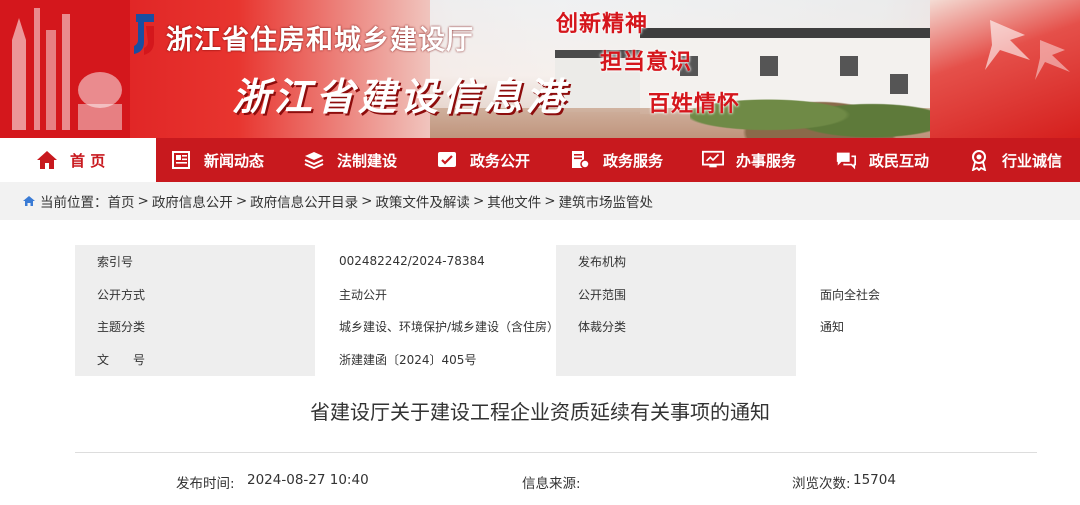  I want to click on meta-label: 公开方式, so click(195, 294).